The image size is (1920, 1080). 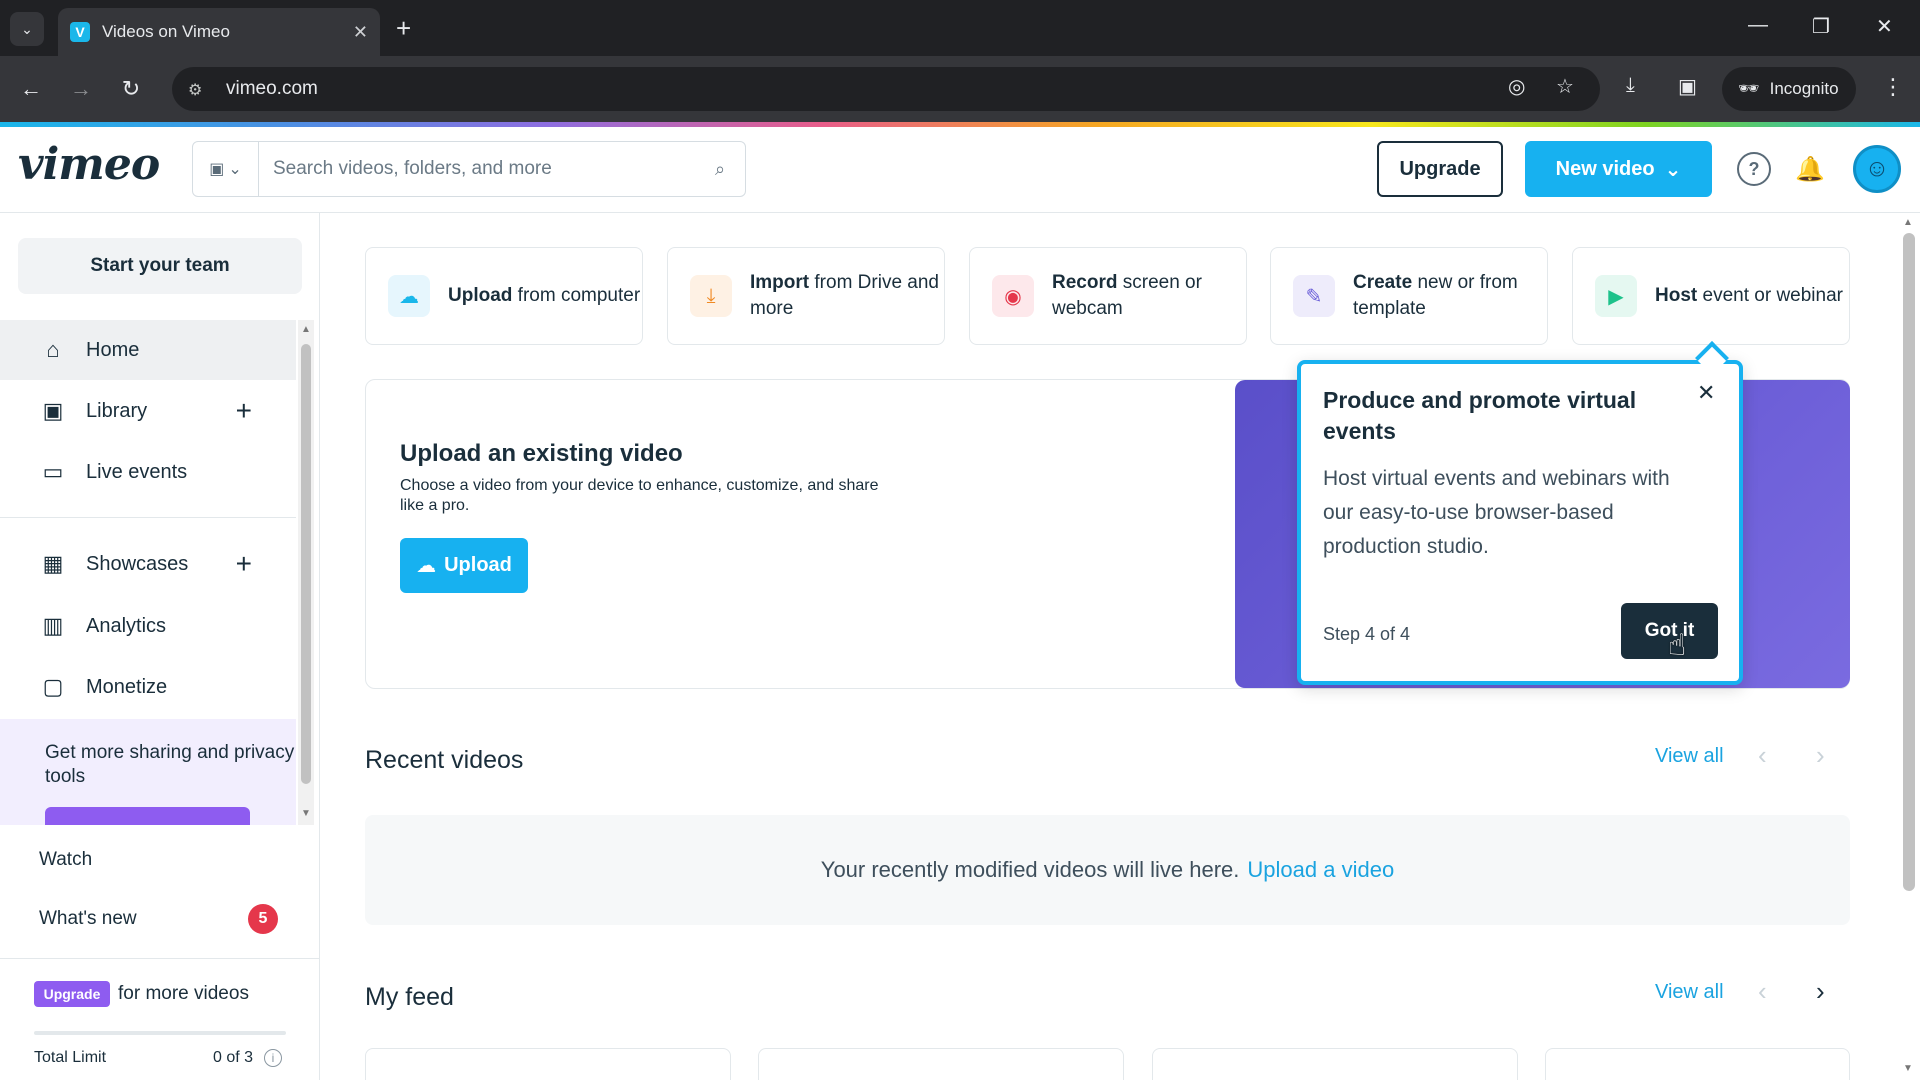 I want to click on upload-a-video-link: Upload a video, so click(x=1320, y=870).